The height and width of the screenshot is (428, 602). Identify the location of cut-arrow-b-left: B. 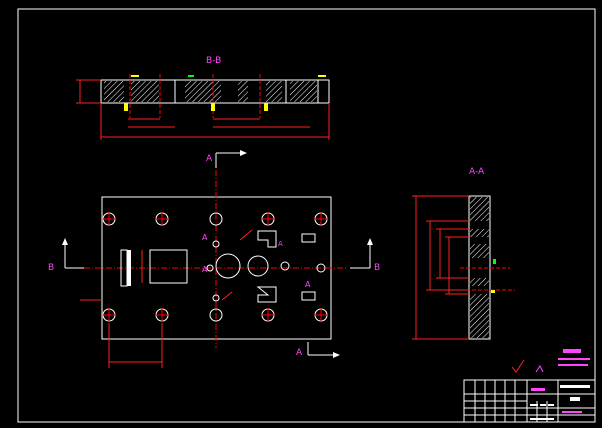
(66, 255).